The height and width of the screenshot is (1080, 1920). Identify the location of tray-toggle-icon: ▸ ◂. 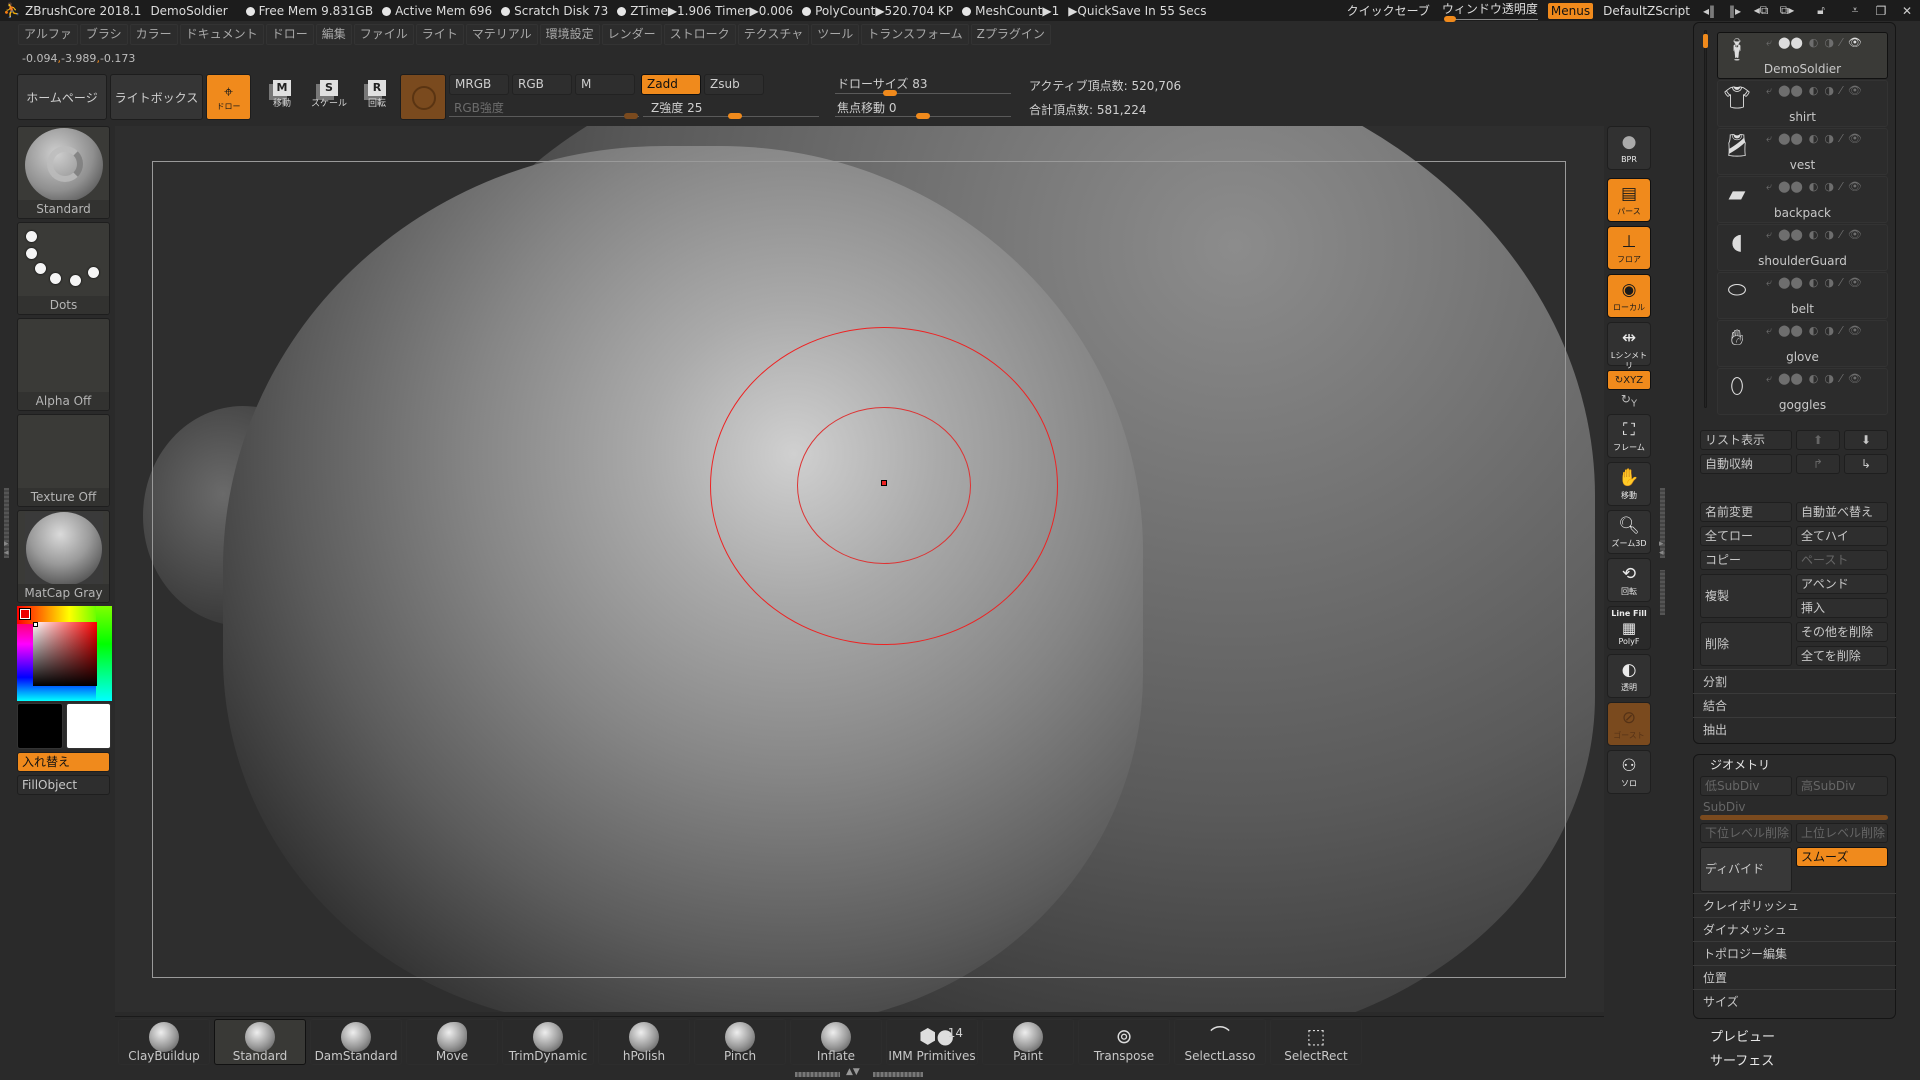
(1661, 549).